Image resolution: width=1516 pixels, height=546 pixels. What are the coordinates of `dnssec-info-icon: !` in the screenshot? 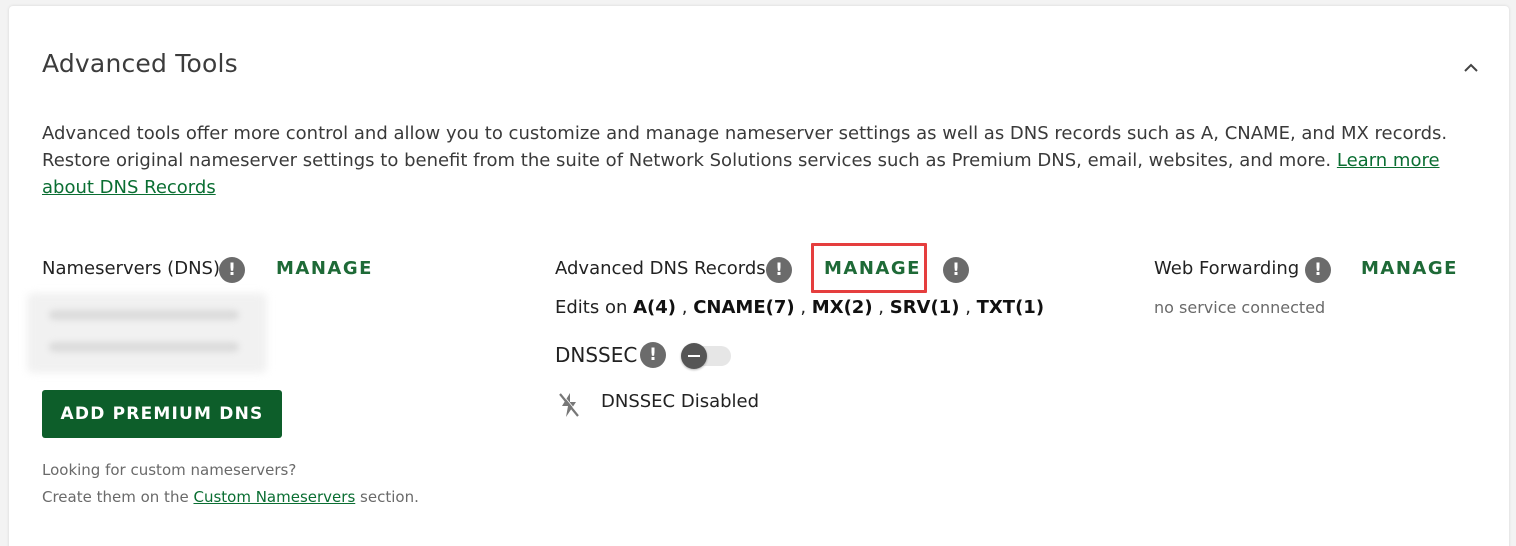 It's located at (653, 355).